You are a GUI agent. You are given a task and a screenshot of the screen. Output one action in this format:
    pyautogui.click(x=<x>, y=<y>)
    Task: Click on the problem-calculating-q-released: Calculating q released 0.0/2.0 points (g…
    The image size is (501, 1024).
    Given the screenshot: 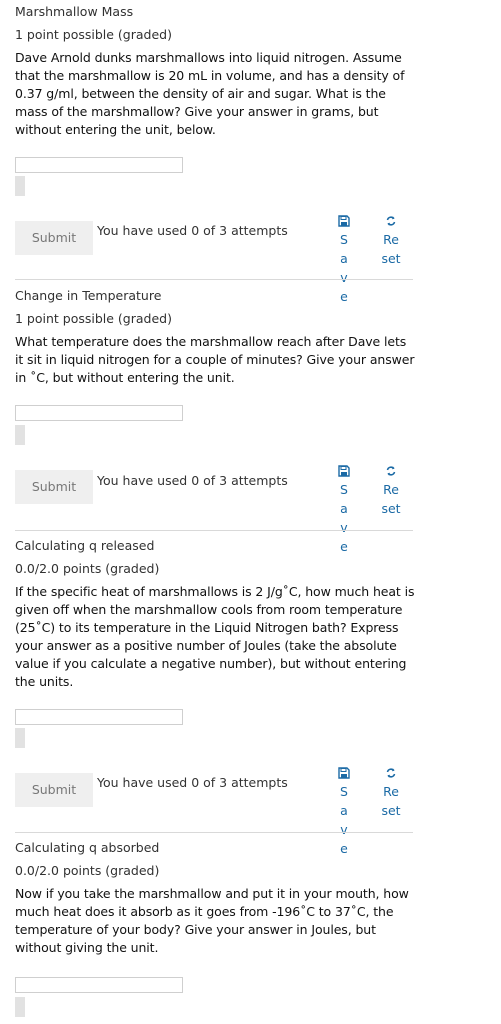 What is the action you would take?
    pyautogui.click(x=215, y=614)
    